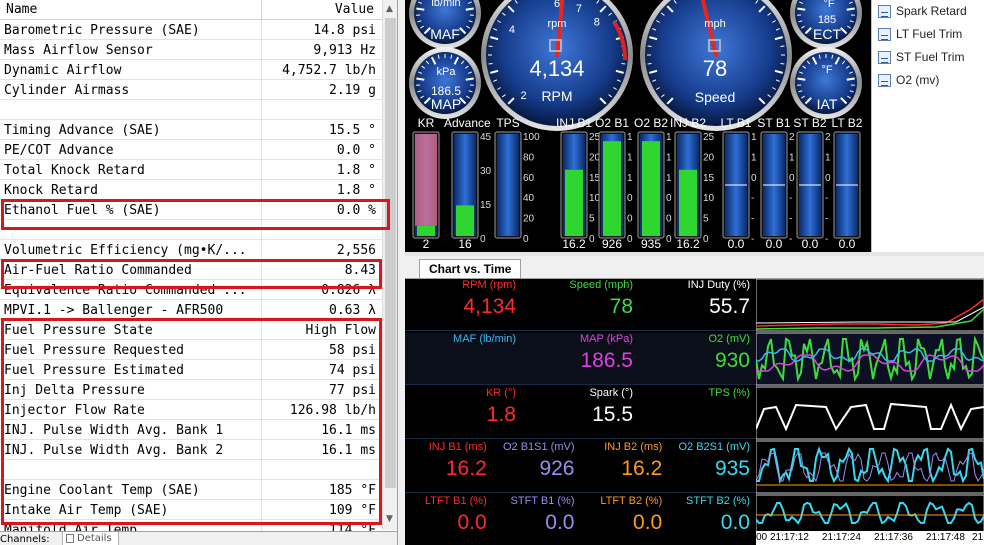 Image resolution: width=984 pixels, height=545 pixels. Describe the element at coordinates (463, 413) in the screenshot. I see `channel-readout: KR (°) 1.8` at that location.